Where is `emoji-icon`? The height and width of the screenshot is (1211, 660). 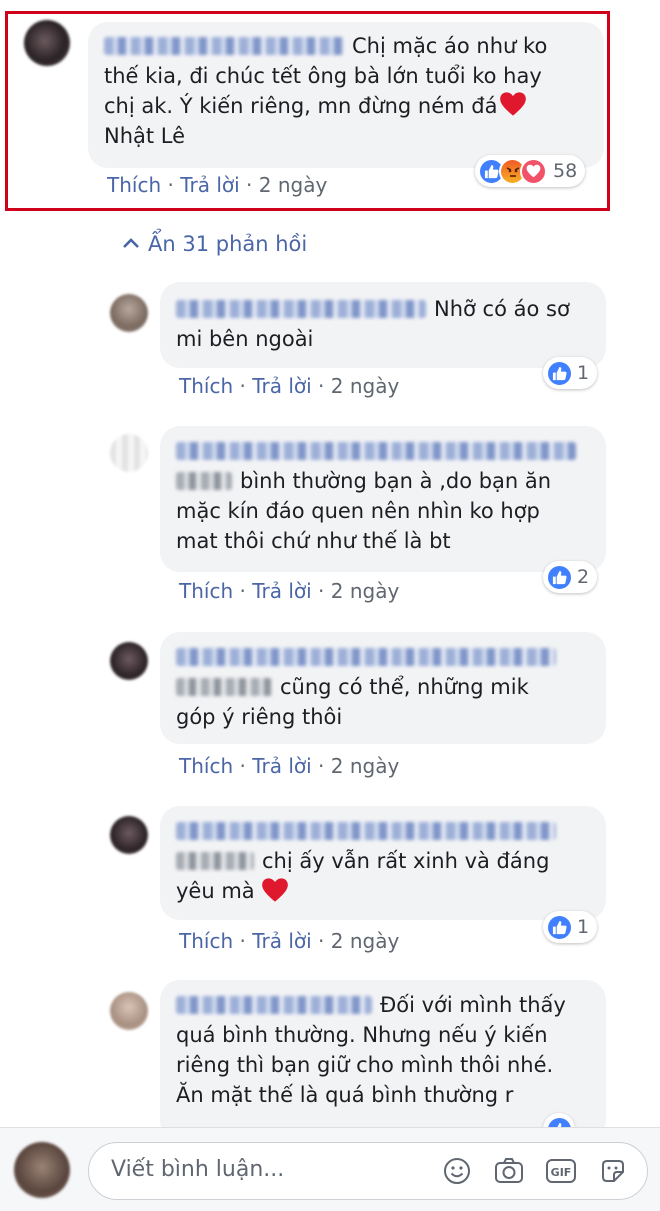
emoji-icon is located at coordinates (457, 1171).